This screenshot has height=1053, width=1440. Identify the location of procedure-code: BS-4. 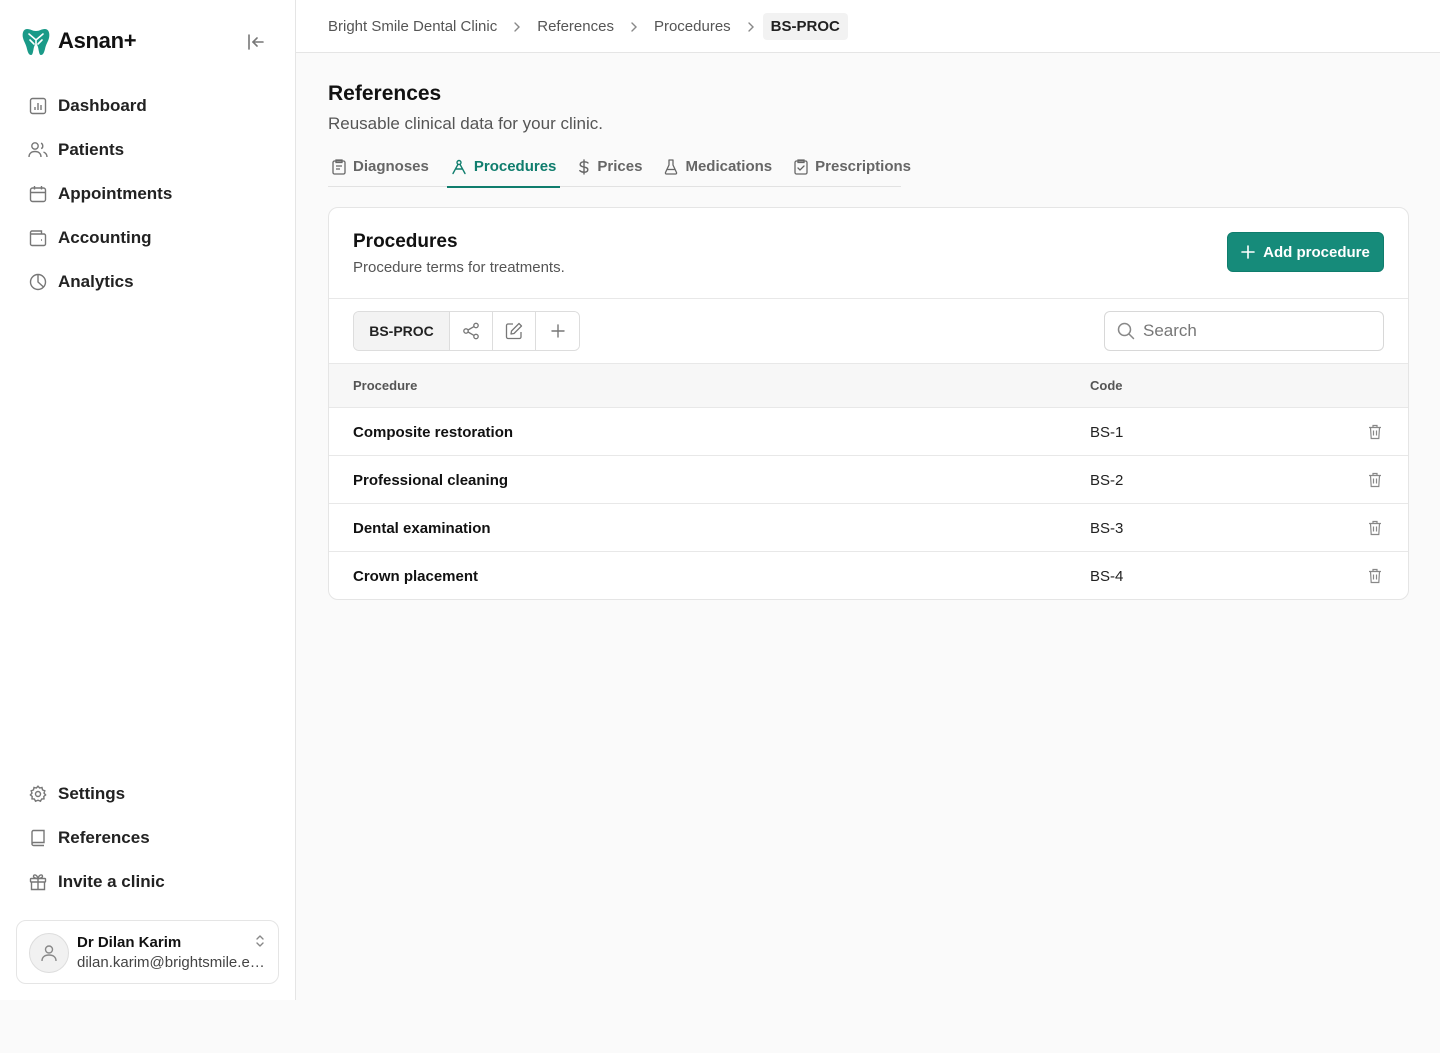
(1107, 576).